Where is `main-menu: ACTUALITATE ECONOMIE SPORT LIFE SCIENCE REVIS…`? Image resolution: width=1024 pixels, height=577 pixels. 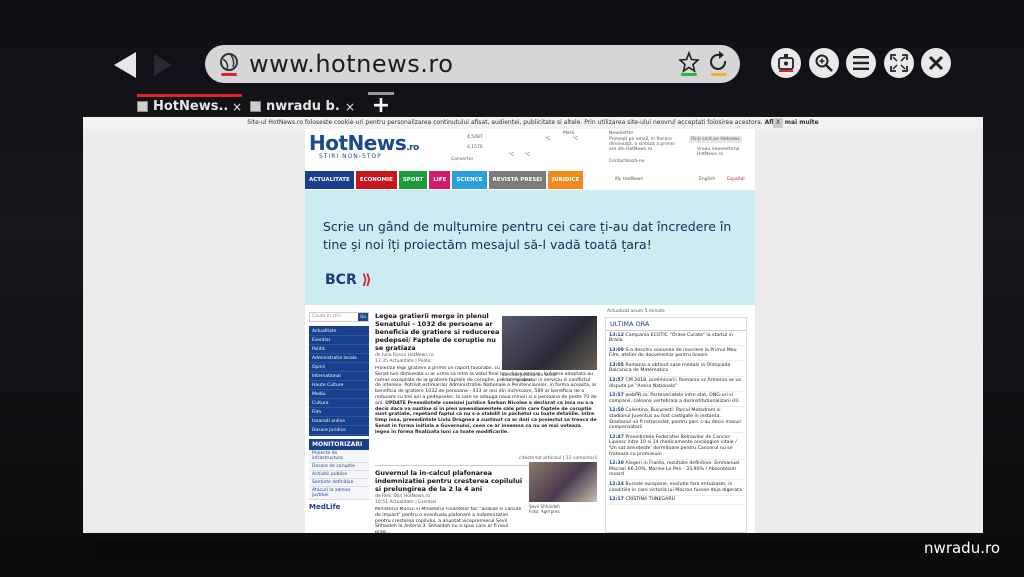 main-menu: ACTUALITATE ECONOMIE SPORT LIFE SCIENCE REVIS… is located at coordinates (444, 180).